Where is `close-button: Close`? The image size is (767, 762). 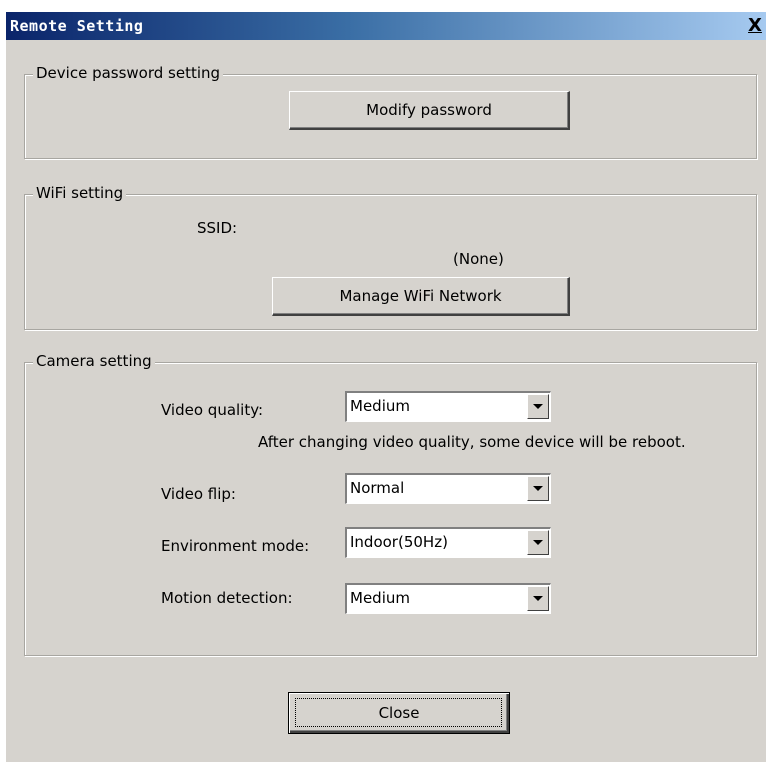
close-button: Close is located at coordinates (399, 713).